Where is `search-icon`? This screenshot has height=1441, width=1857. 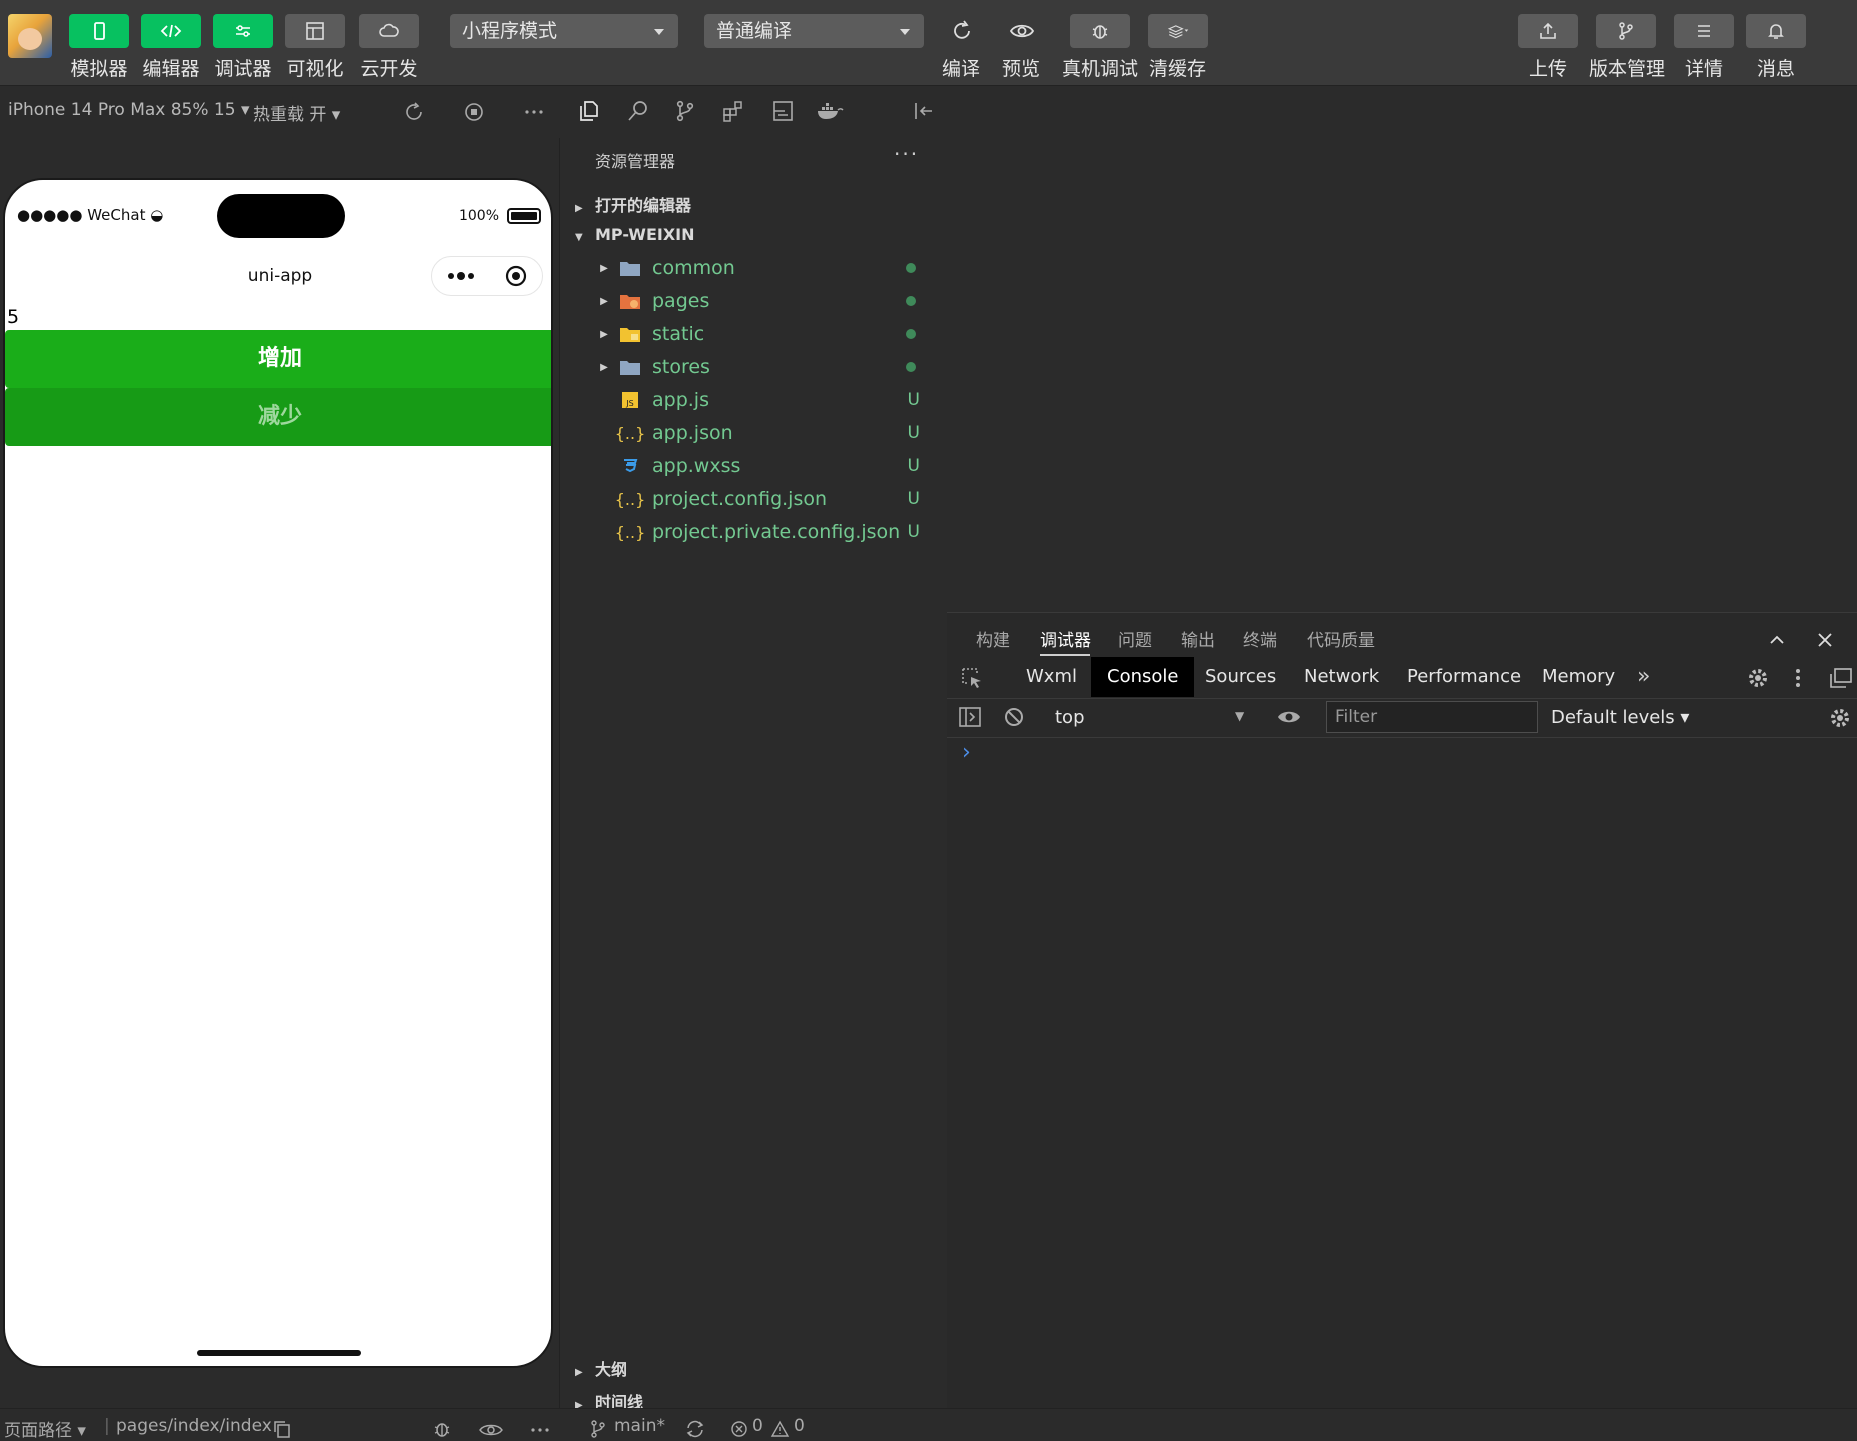
search-icon is located at coordinates (638, 111).